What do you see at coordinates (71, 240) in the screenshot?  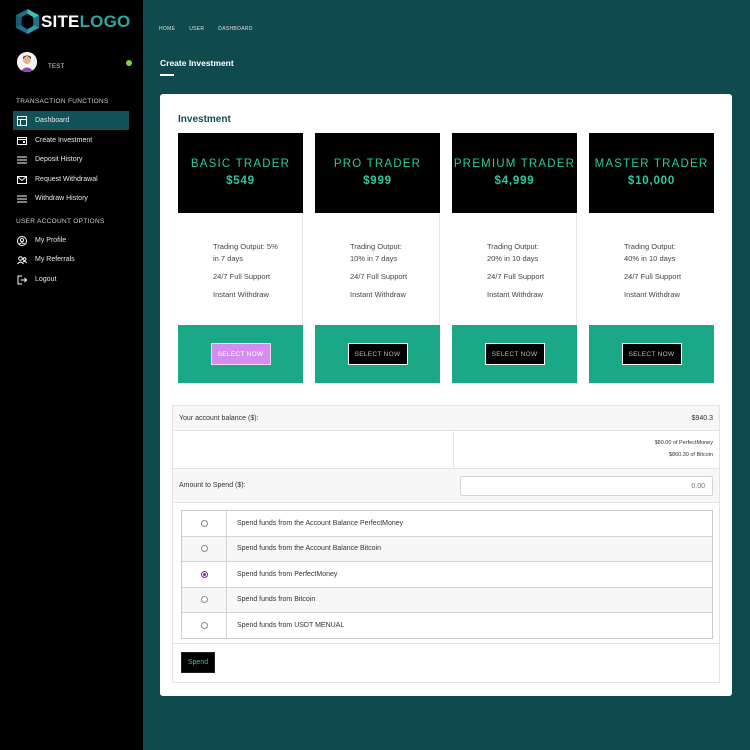 I see `sidebar-item-my-profile: My Profile` at bounding box center [71, 240].